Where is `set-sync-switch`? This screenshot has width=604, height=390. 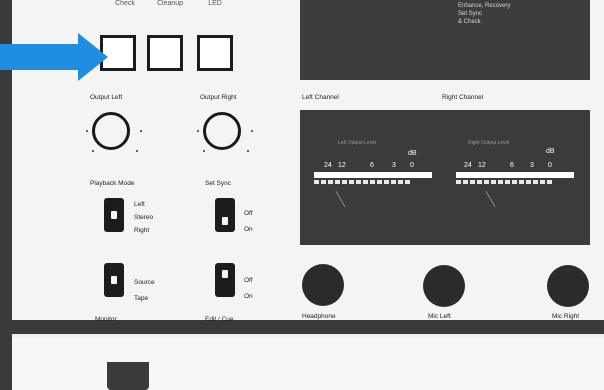 set-sync-switch is located at coordinates (225, 215).